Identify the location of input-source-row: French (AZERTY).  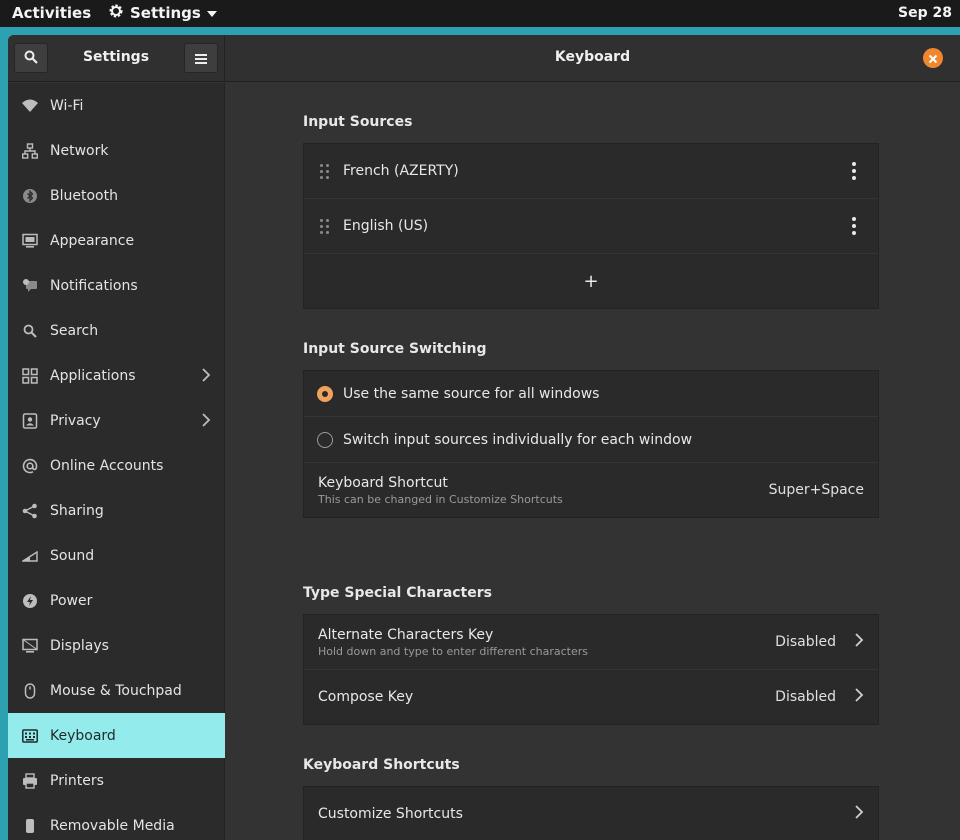
(591, 171).